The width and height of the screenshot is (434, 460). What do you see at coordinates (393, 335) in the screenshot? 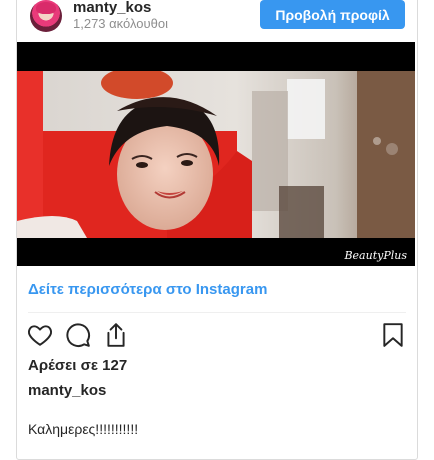
I see `bookmark-icon` at bounding box center [393, 335].